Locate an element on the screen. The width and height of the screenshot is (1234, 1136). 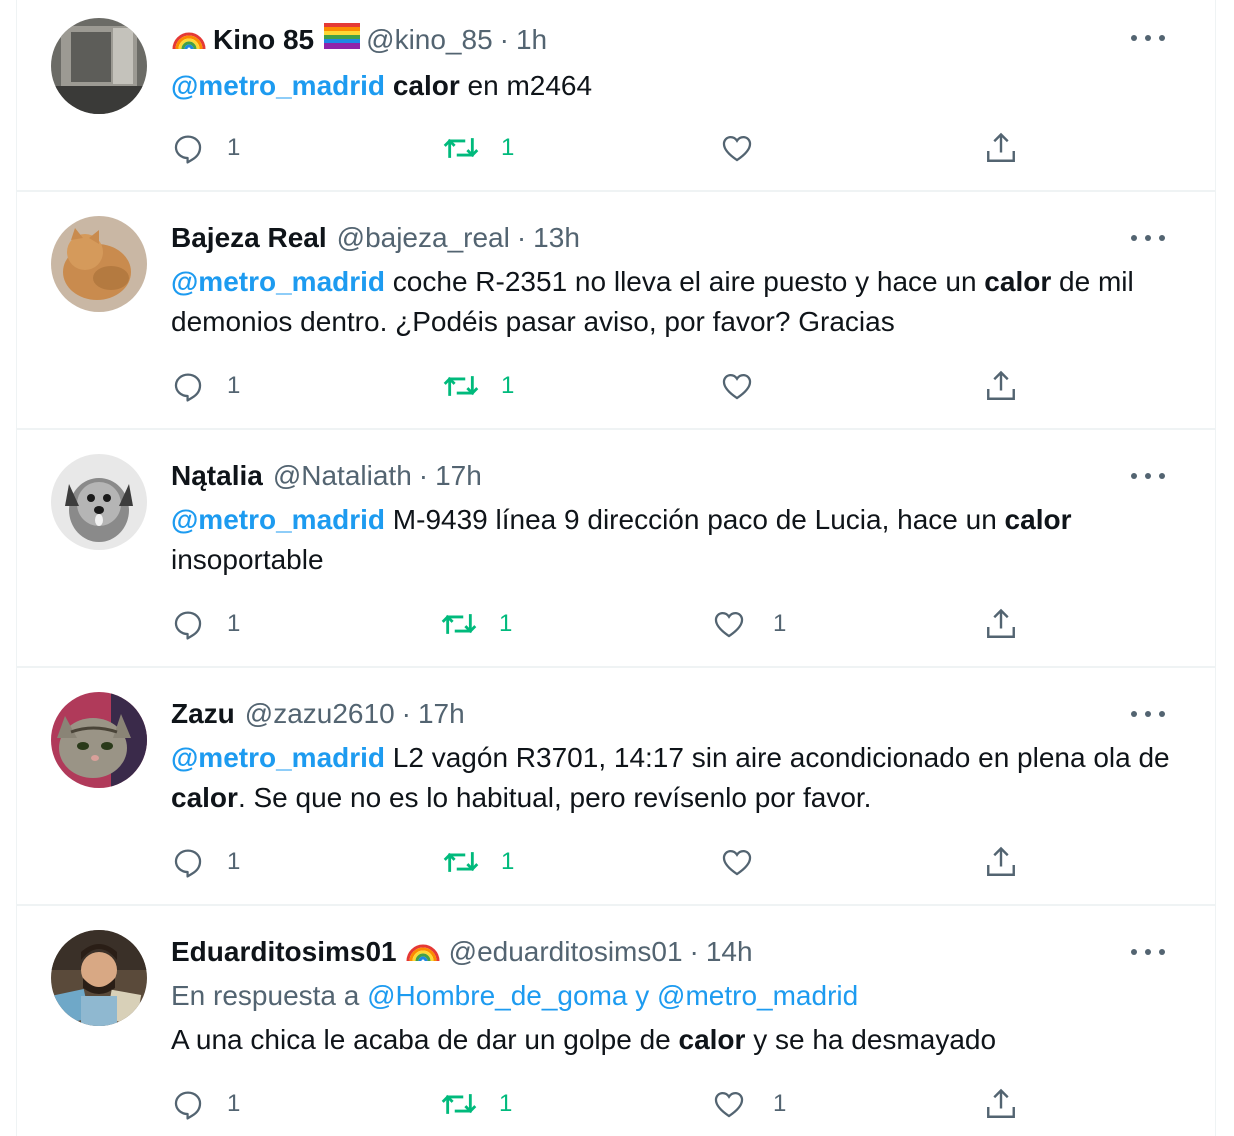
user-handle: @bajeza_real is located at coordinates (423, 238).